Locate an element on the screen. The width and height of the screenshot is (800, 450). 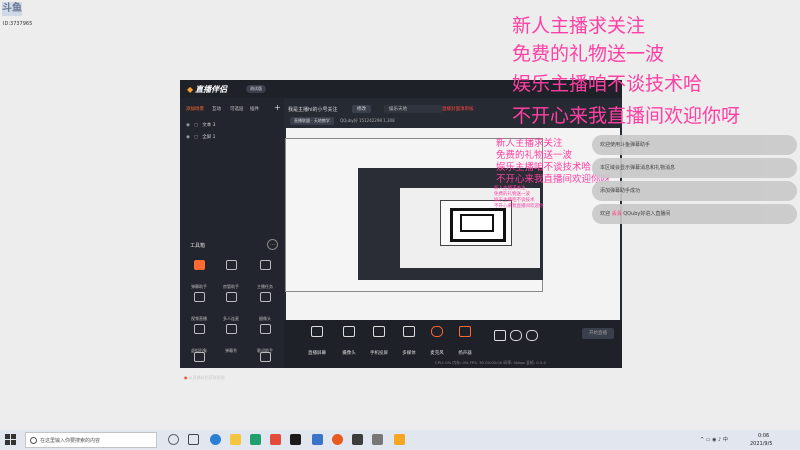
phone-cast-button: 手机投屏 is located at coordinates (379, 342).